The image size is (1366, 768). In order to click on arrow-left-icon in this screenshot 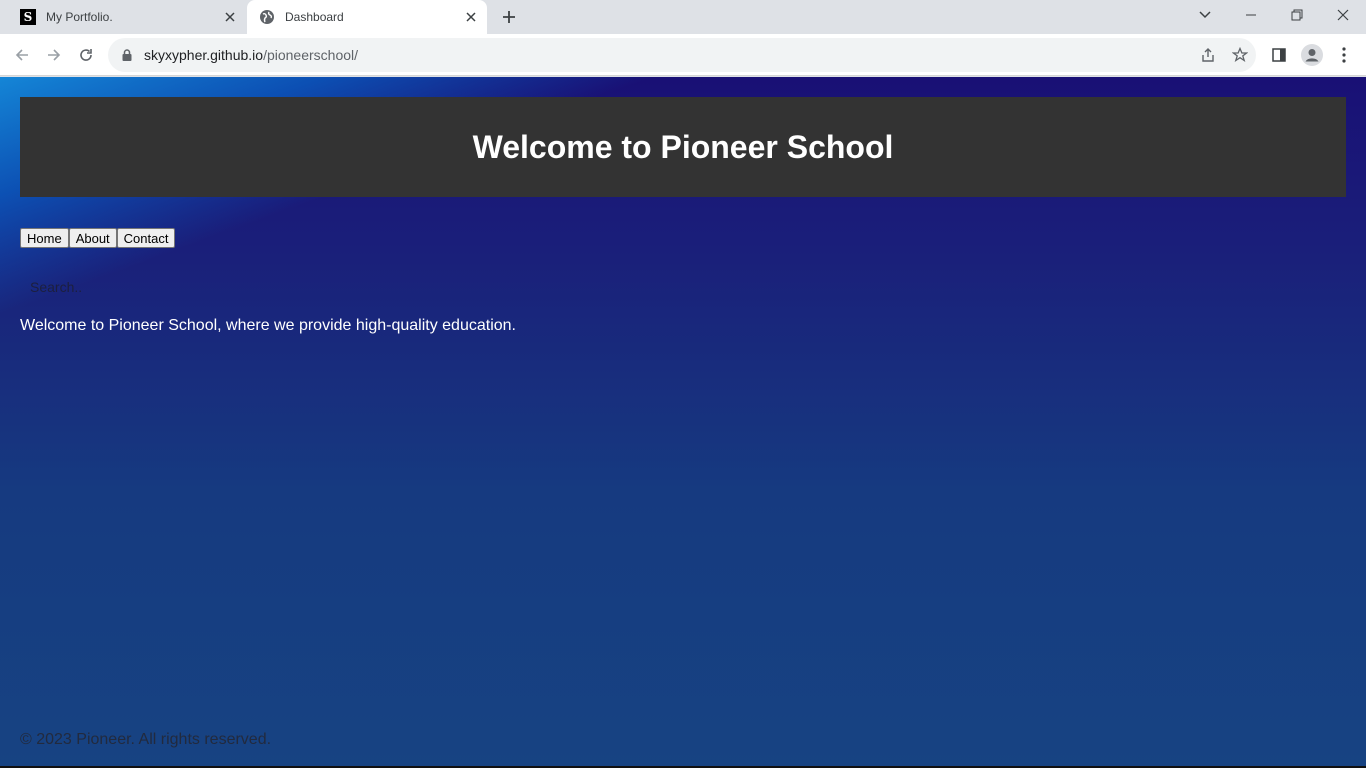, I will do `click(21, 55)`.